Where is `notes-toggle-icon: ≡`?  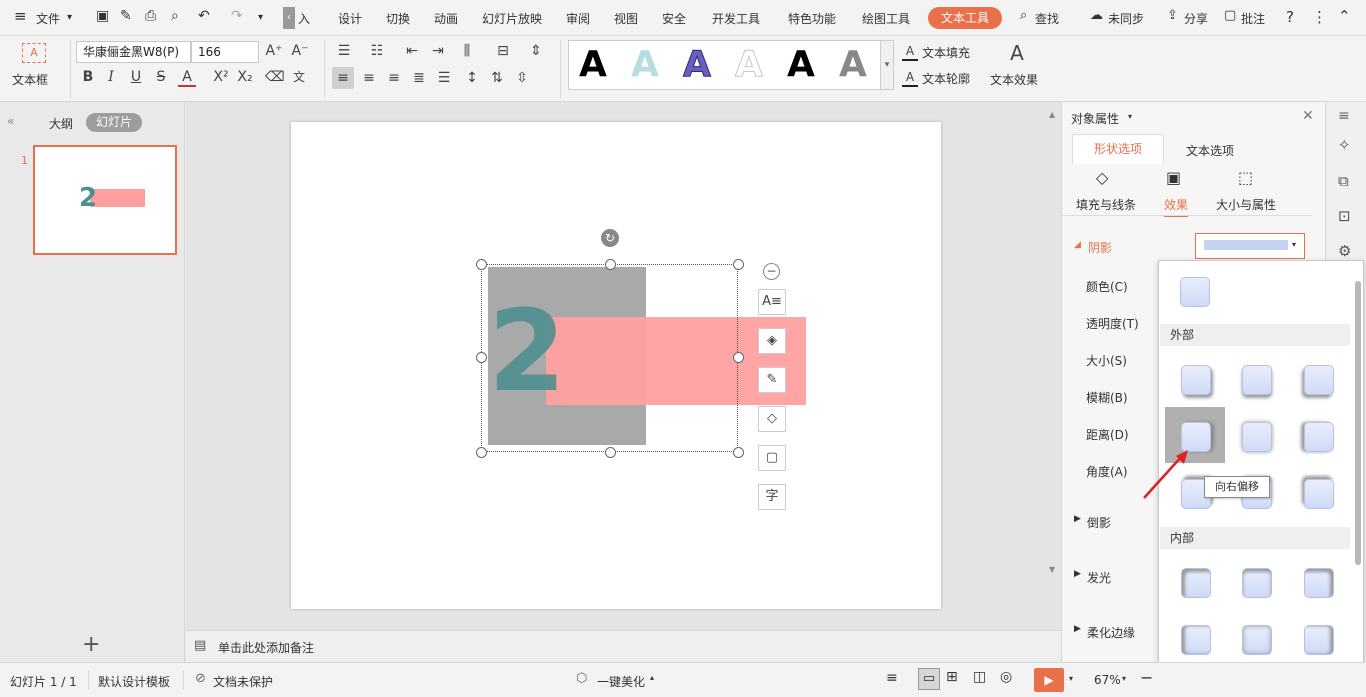
notes-toggle-icon: ≡ is located at coordinates (892, 678).